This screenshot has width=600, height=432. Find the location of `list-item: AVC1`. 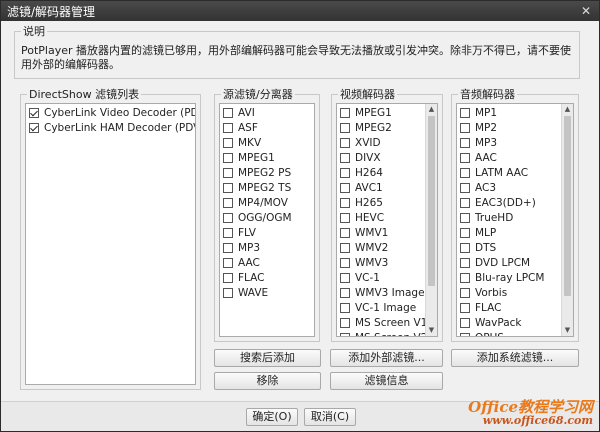

list-item: AVC1 is located at coordinates (381, 187).